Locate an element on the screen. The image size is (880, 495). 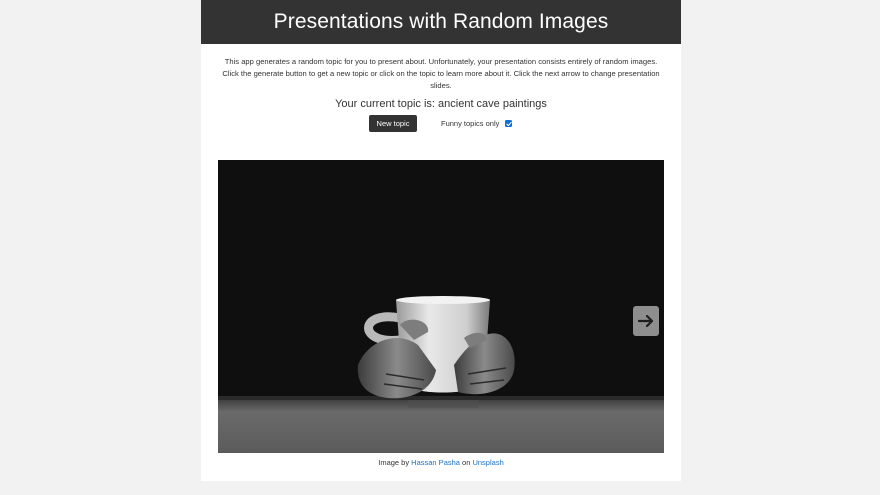
image-credit: Image by Hassan Pasha on Unsplash is located at coordinates (441, 462).